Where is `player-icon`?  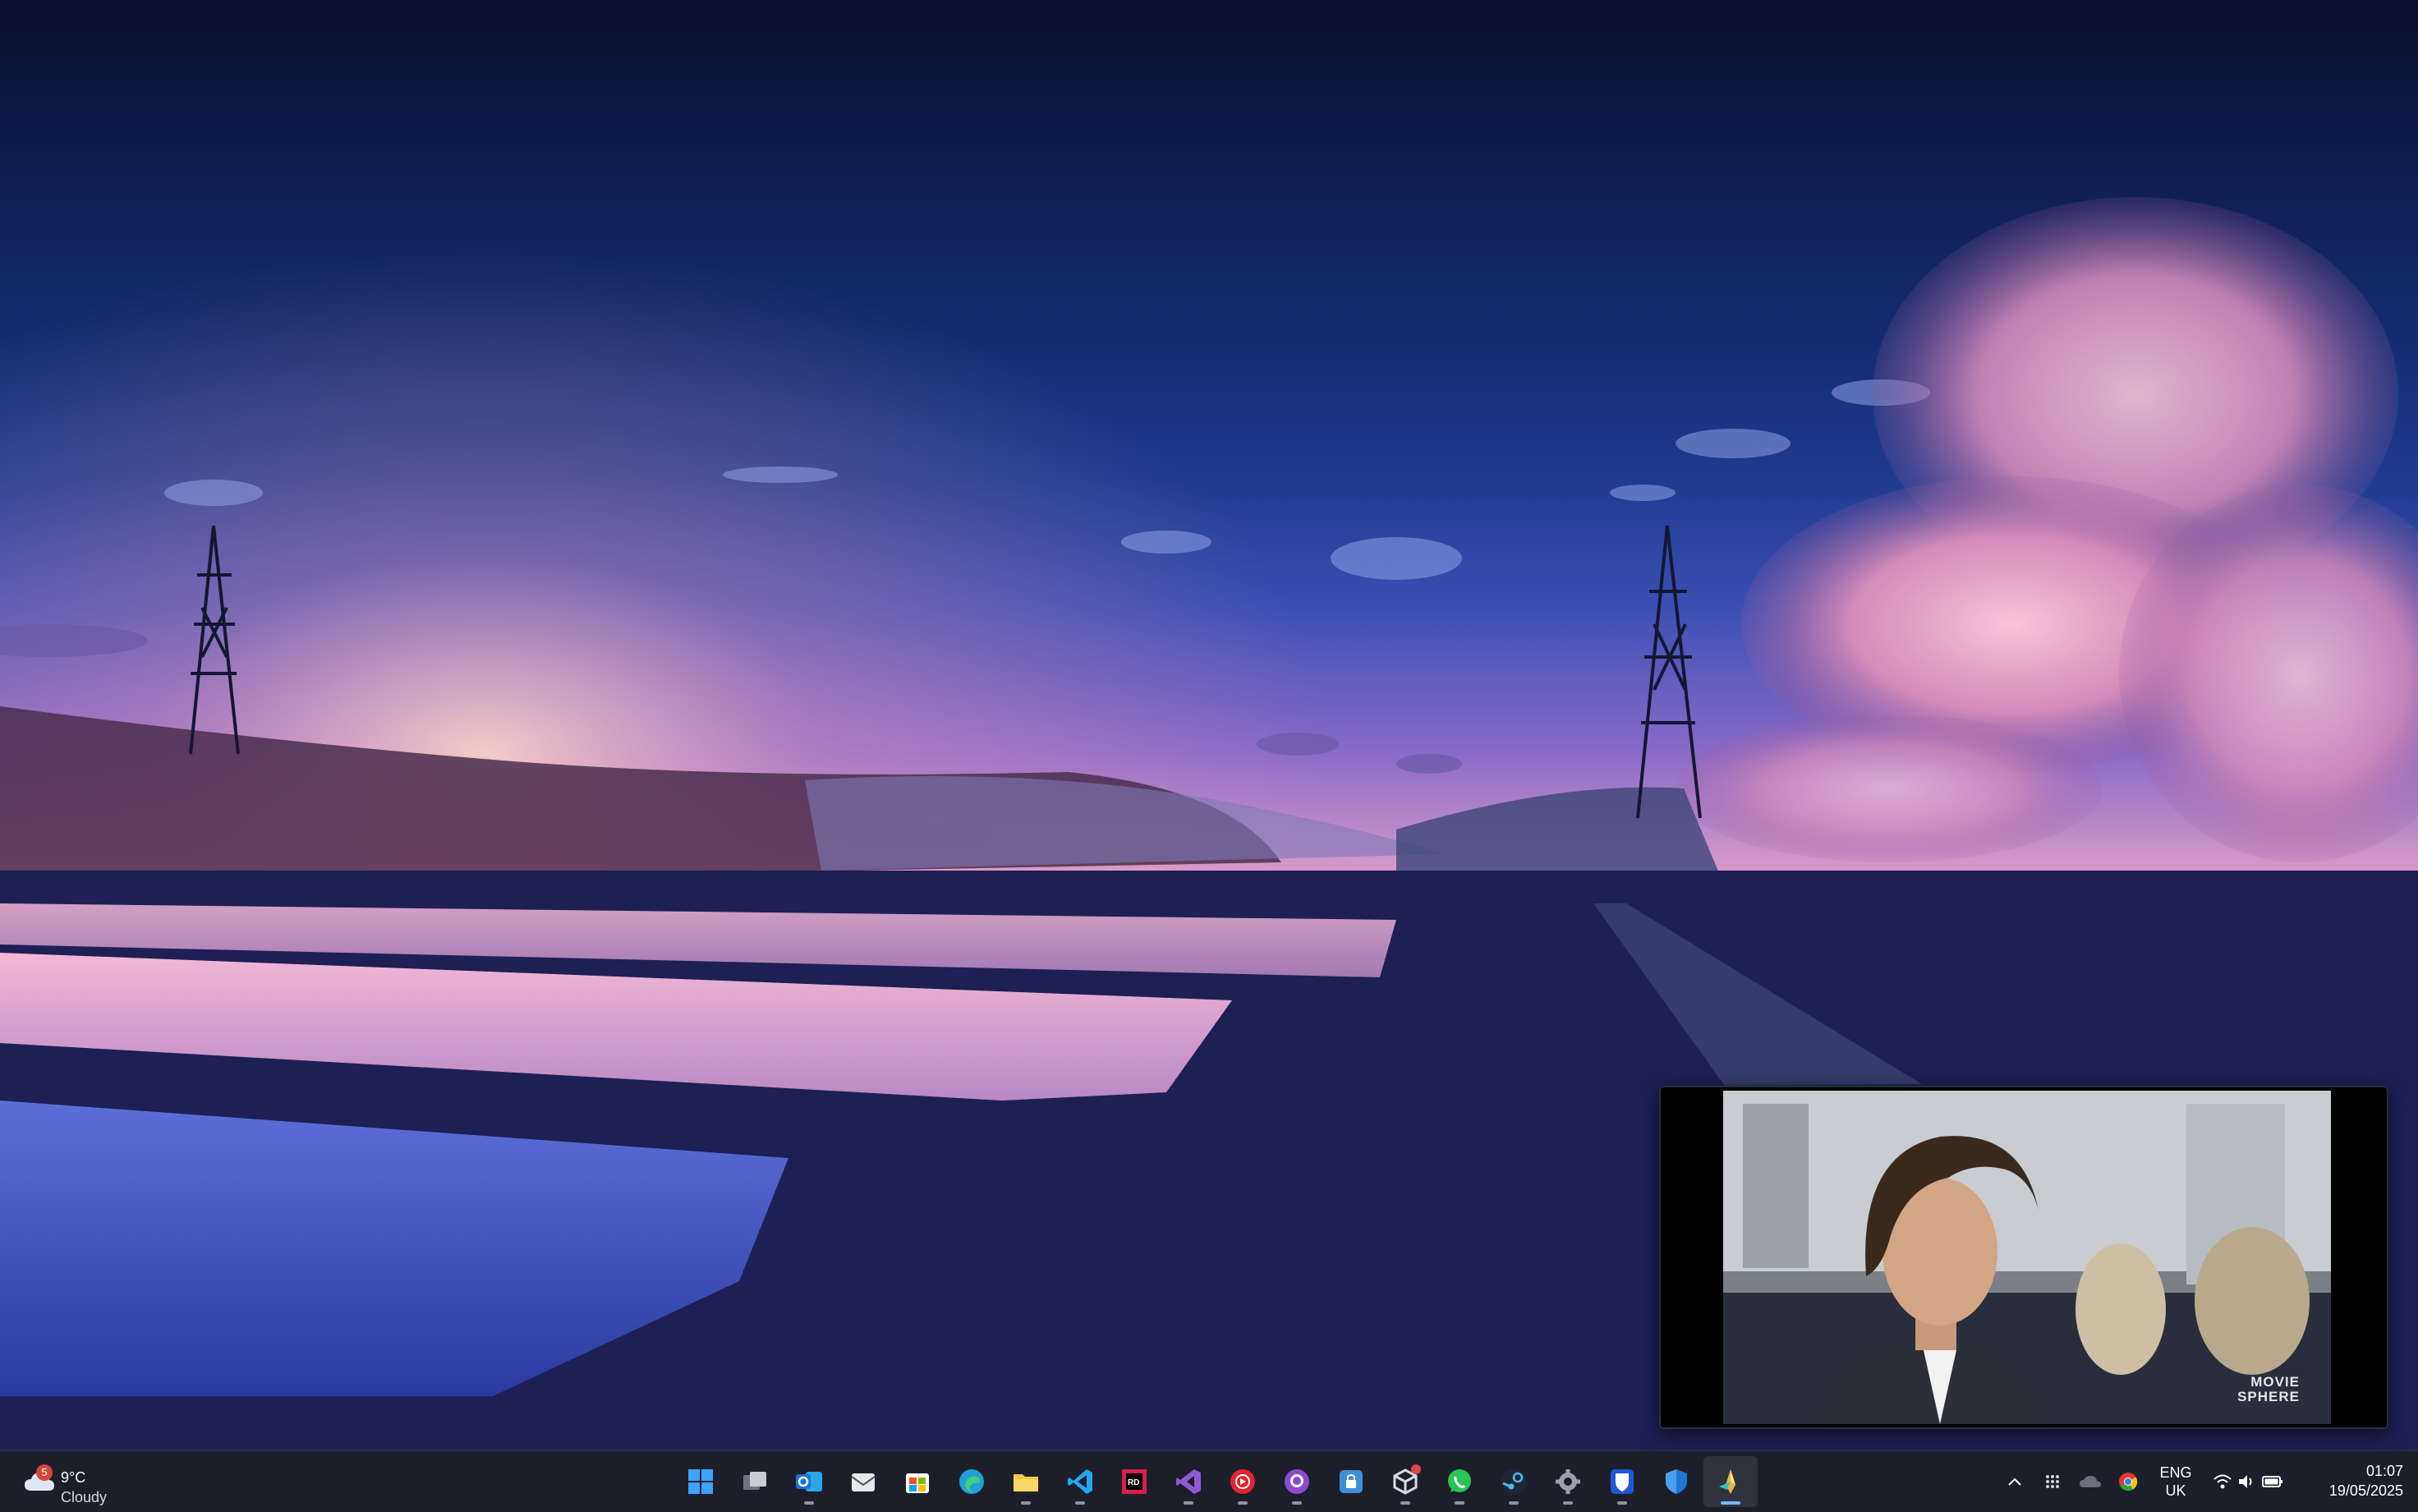
player-icon is located at coordinates (1730, 1481).